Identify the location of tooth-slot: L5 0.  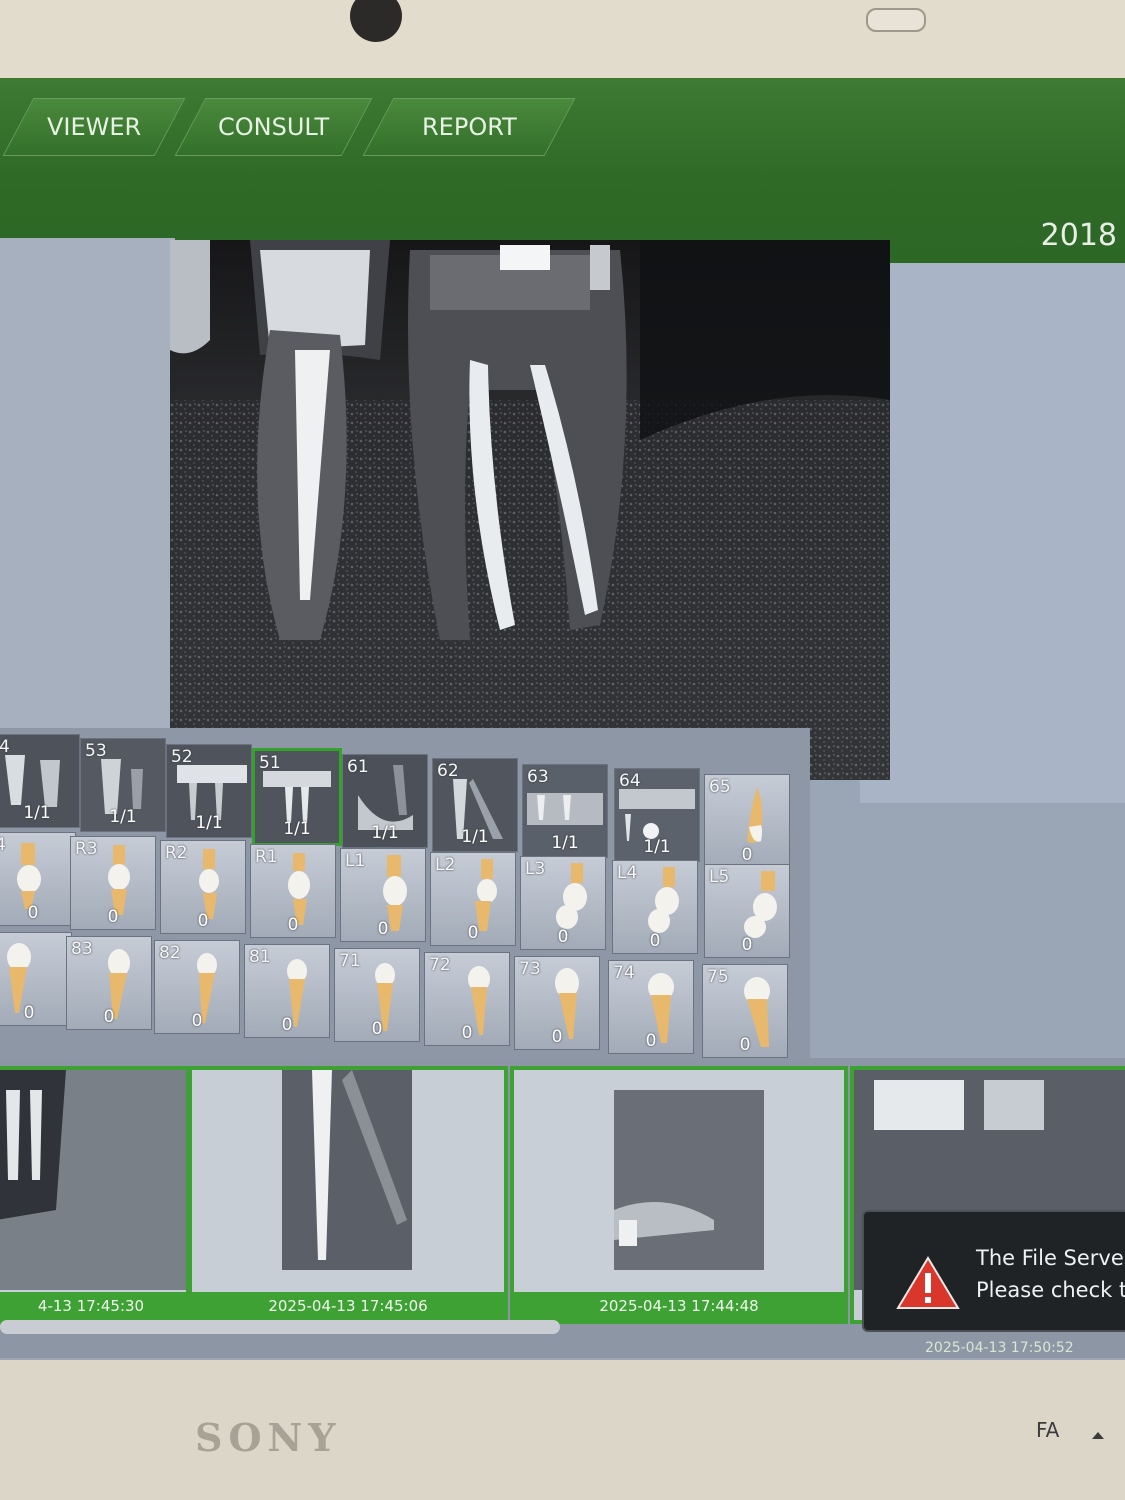
(747, 911).